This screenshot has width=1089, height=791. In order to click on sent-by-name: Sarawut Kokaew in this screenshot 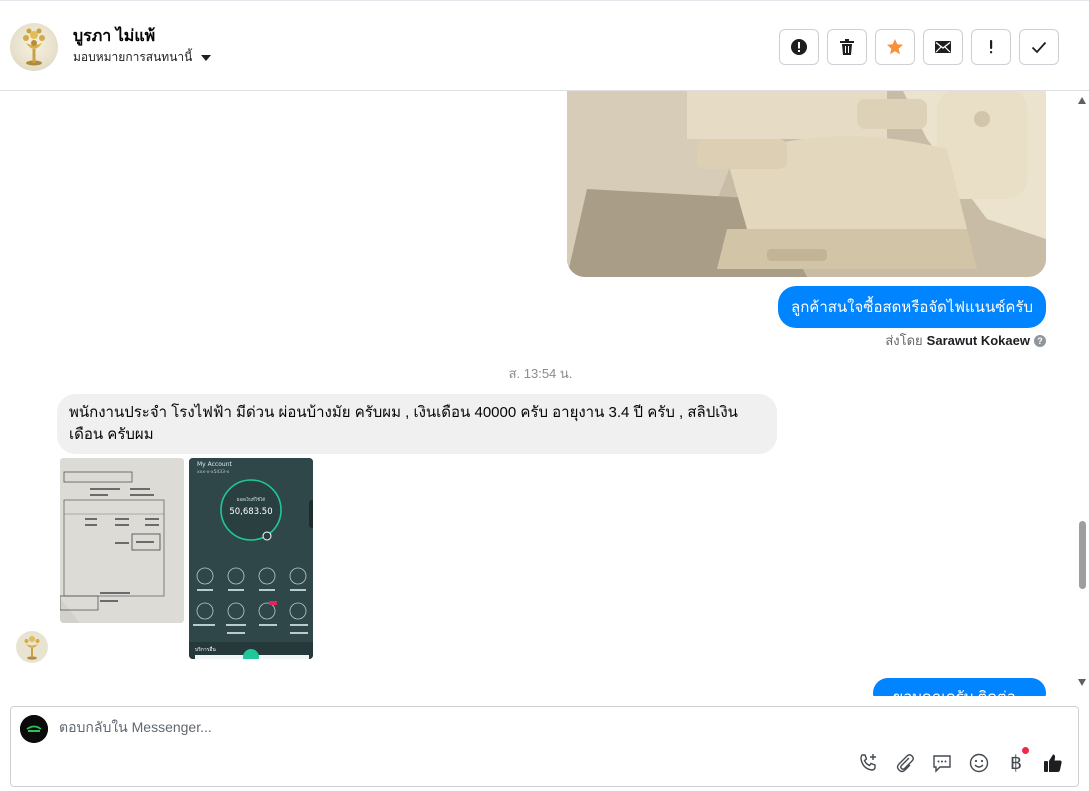, I will do `click(978, 340)`.